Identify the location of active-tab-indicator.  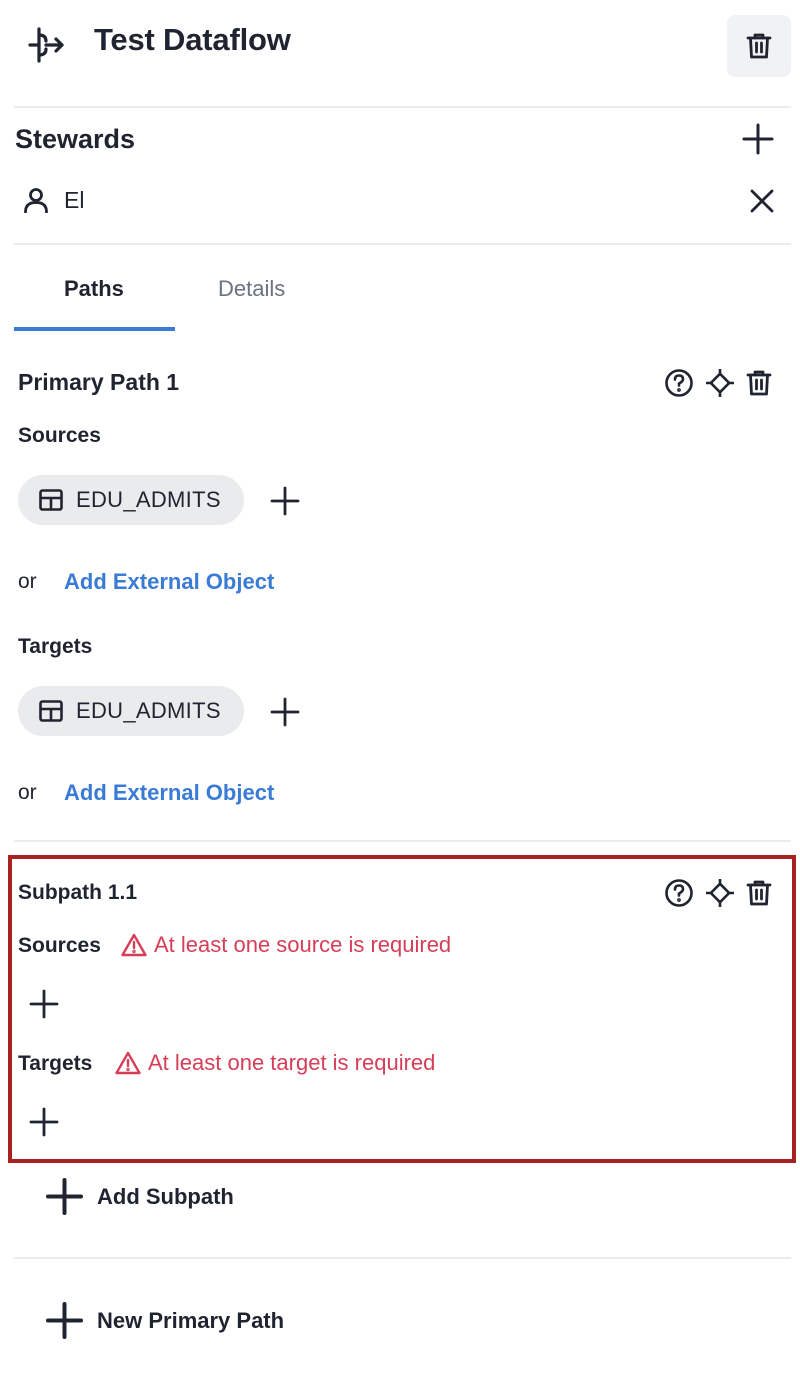
(94, 329).